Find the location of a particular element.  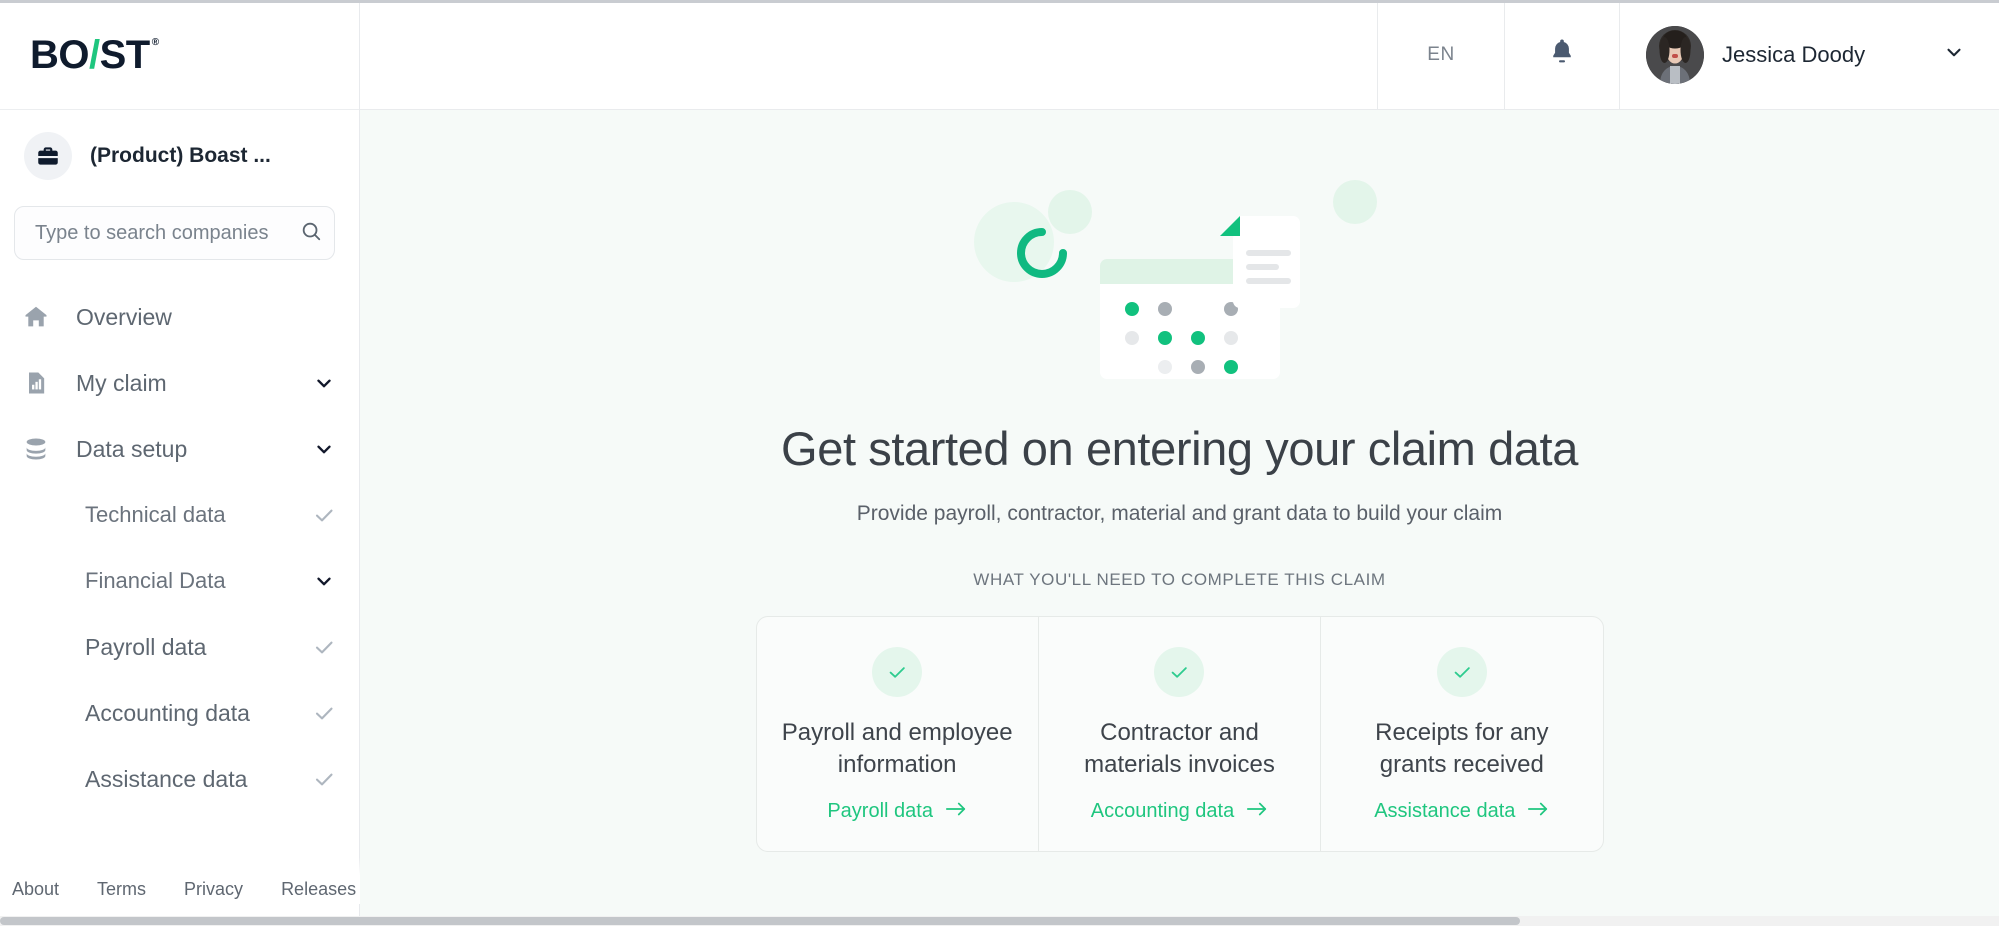

logo-text: BO/ST is located at coordinates (90, 55).